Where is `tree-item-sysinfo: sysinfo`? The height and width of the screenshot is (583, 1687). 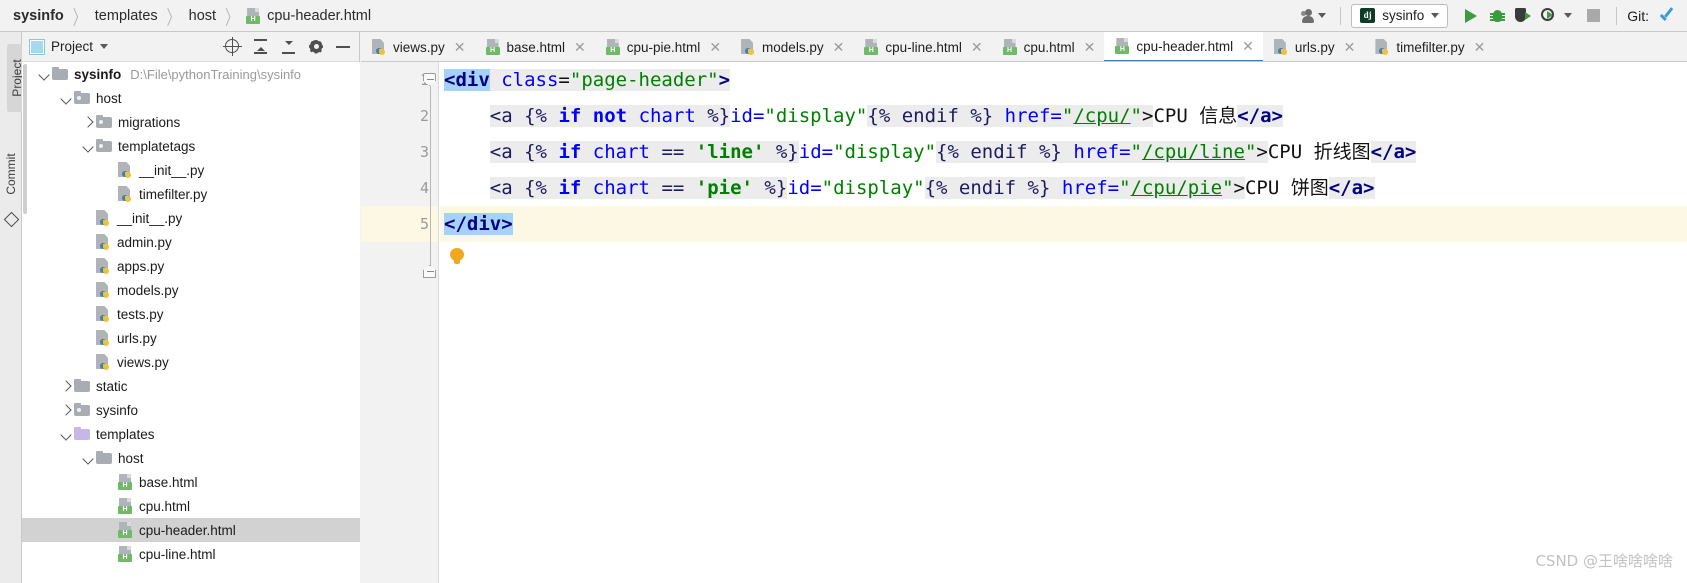 tree-item-sysinfo: sysinfo is located at coordinates (191, 410).